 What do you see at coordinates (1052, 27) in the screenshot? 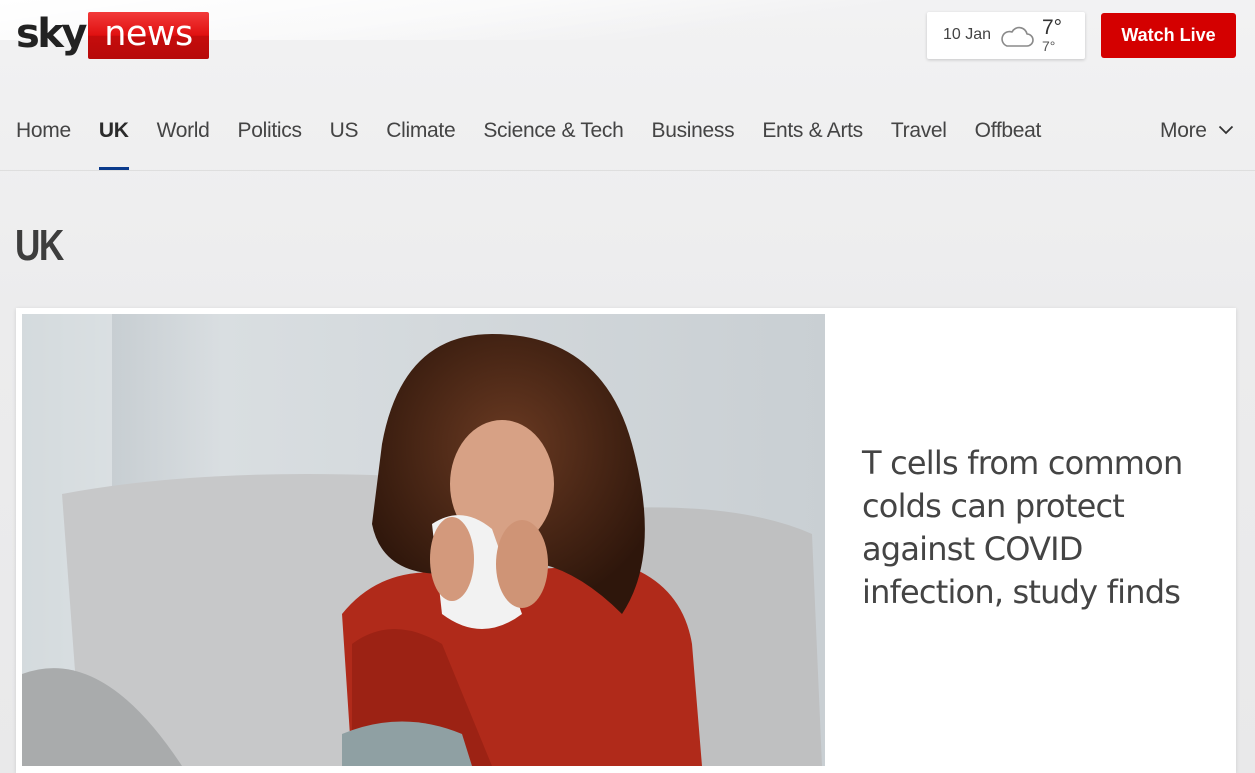
I see `temperature-high: 7°` at bounding box center [1052, 27].